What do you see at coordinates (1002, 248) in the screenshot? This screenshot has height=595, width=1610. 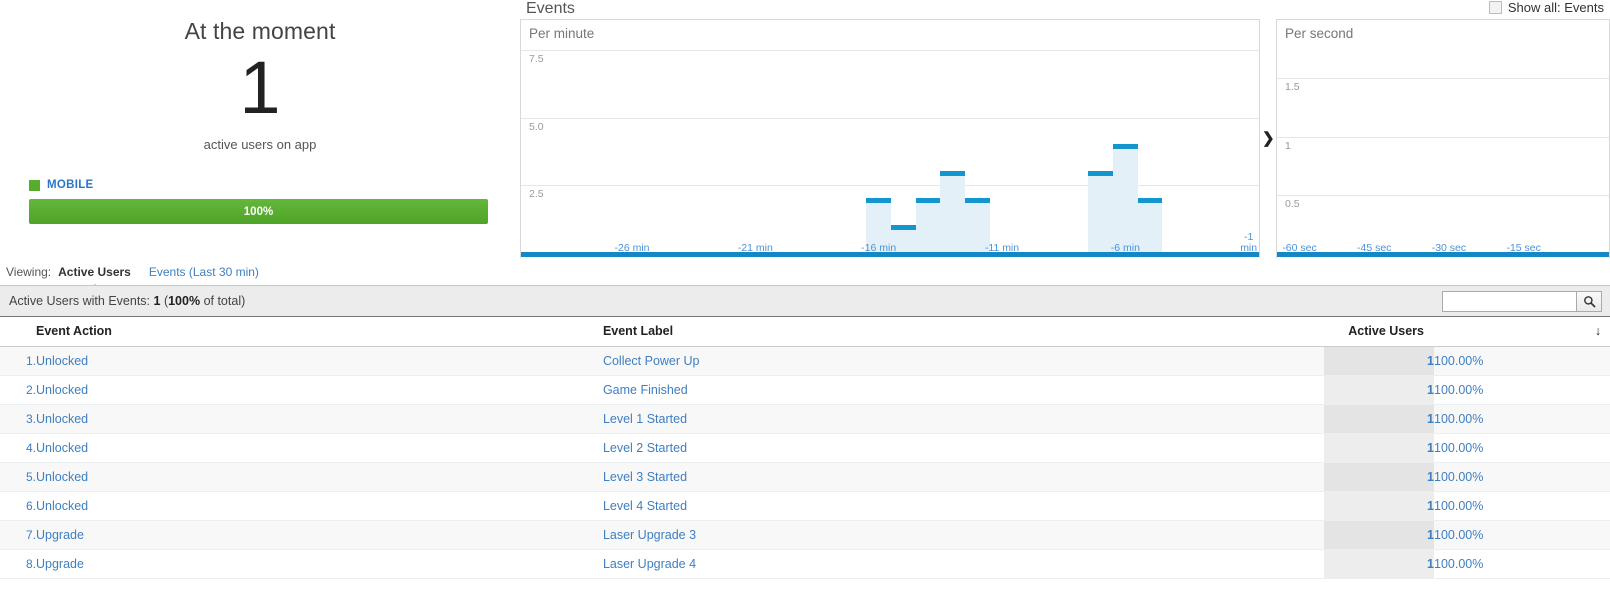 I see `x-axis-tick-label: -11 min` at bounding box center [1002, 248].